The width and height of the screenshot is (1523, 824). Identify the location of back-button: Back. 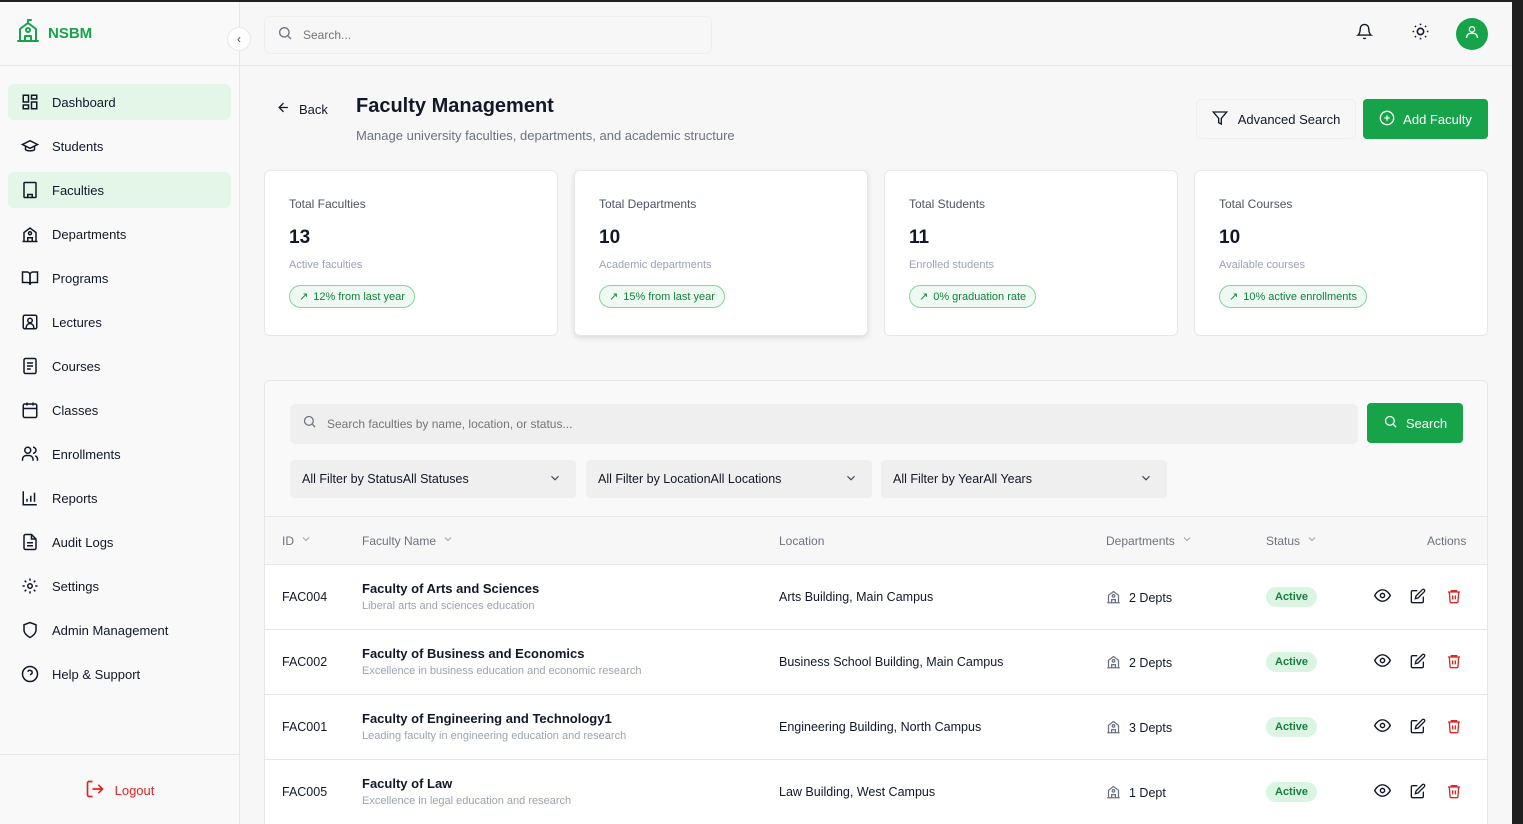
(302, 109).